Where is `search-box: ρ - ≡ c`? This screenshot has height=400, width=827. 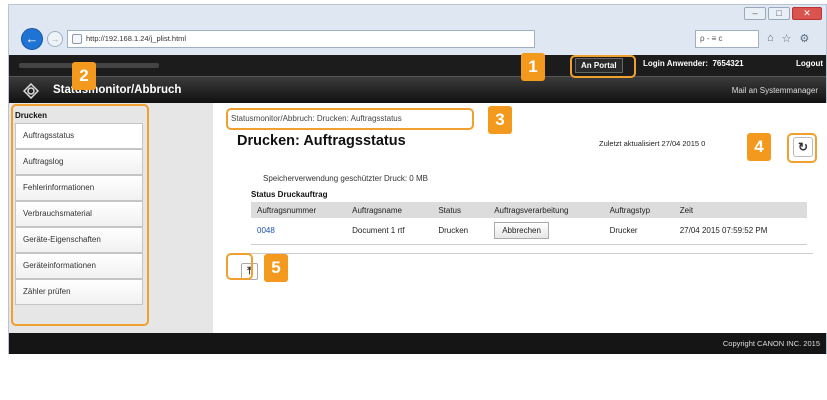
search-box: ρ - ≡ c is located at coordinates (727, 39).